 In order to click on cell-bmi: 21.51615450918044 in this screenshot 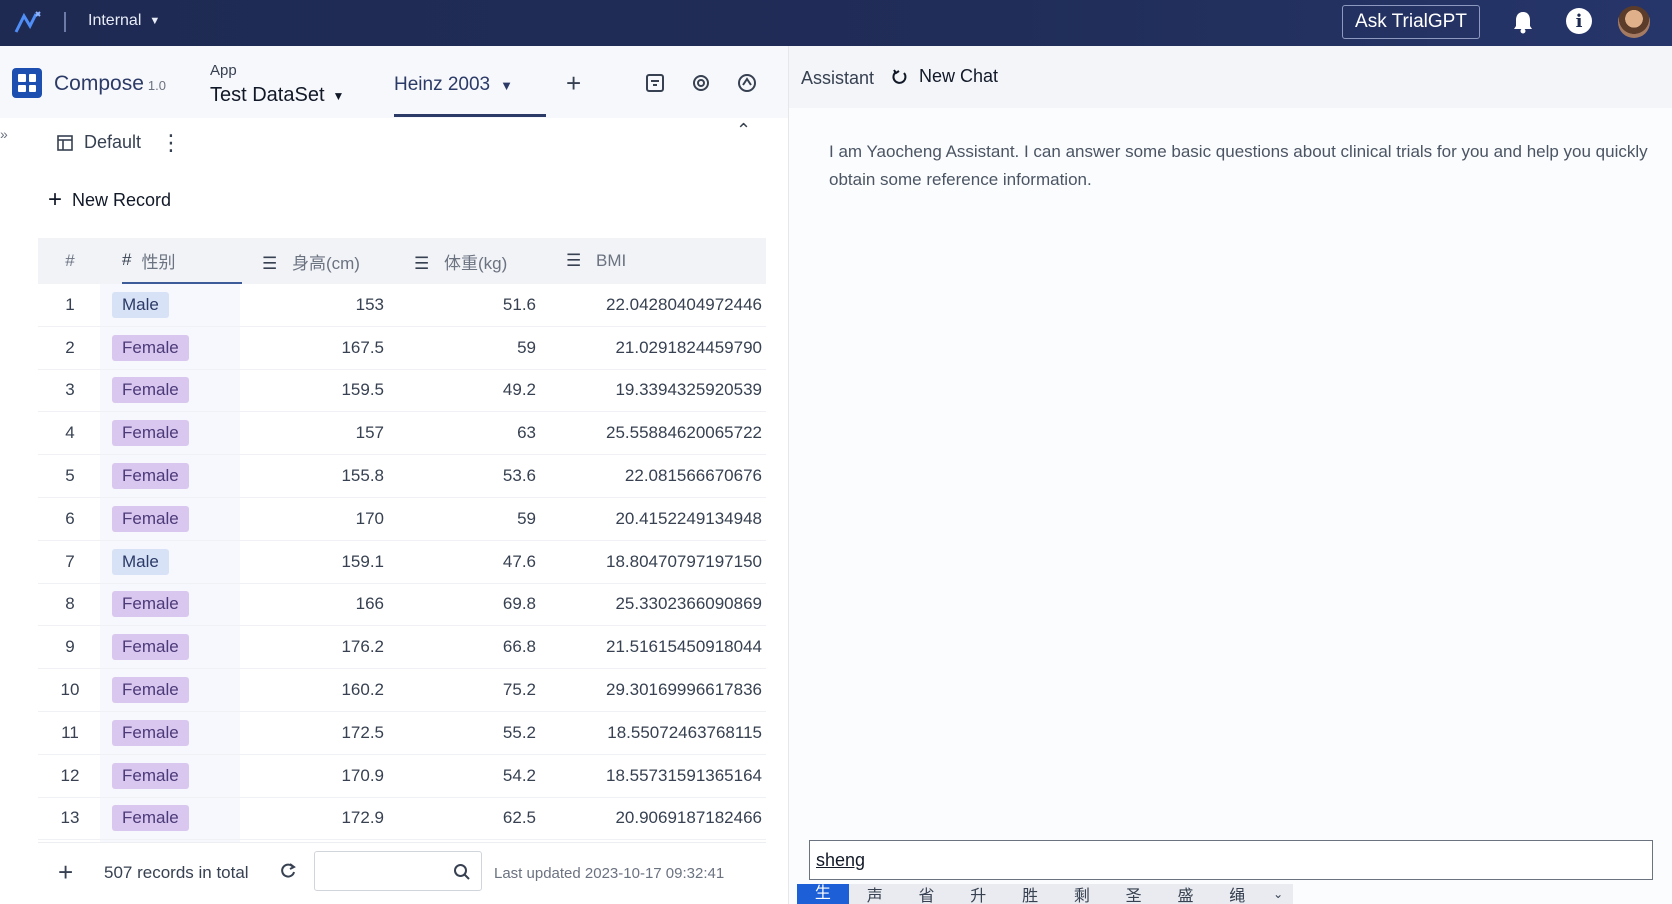, I will do `click(656, 647)`.